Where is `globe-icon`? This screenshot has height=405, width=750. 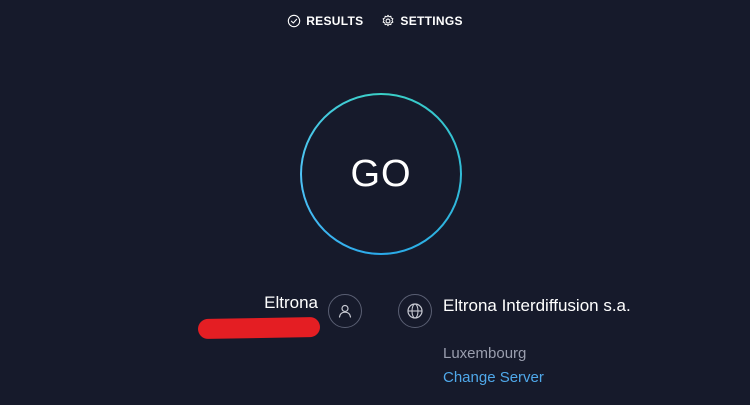 globe-icon is located at coordinates (415, 311).